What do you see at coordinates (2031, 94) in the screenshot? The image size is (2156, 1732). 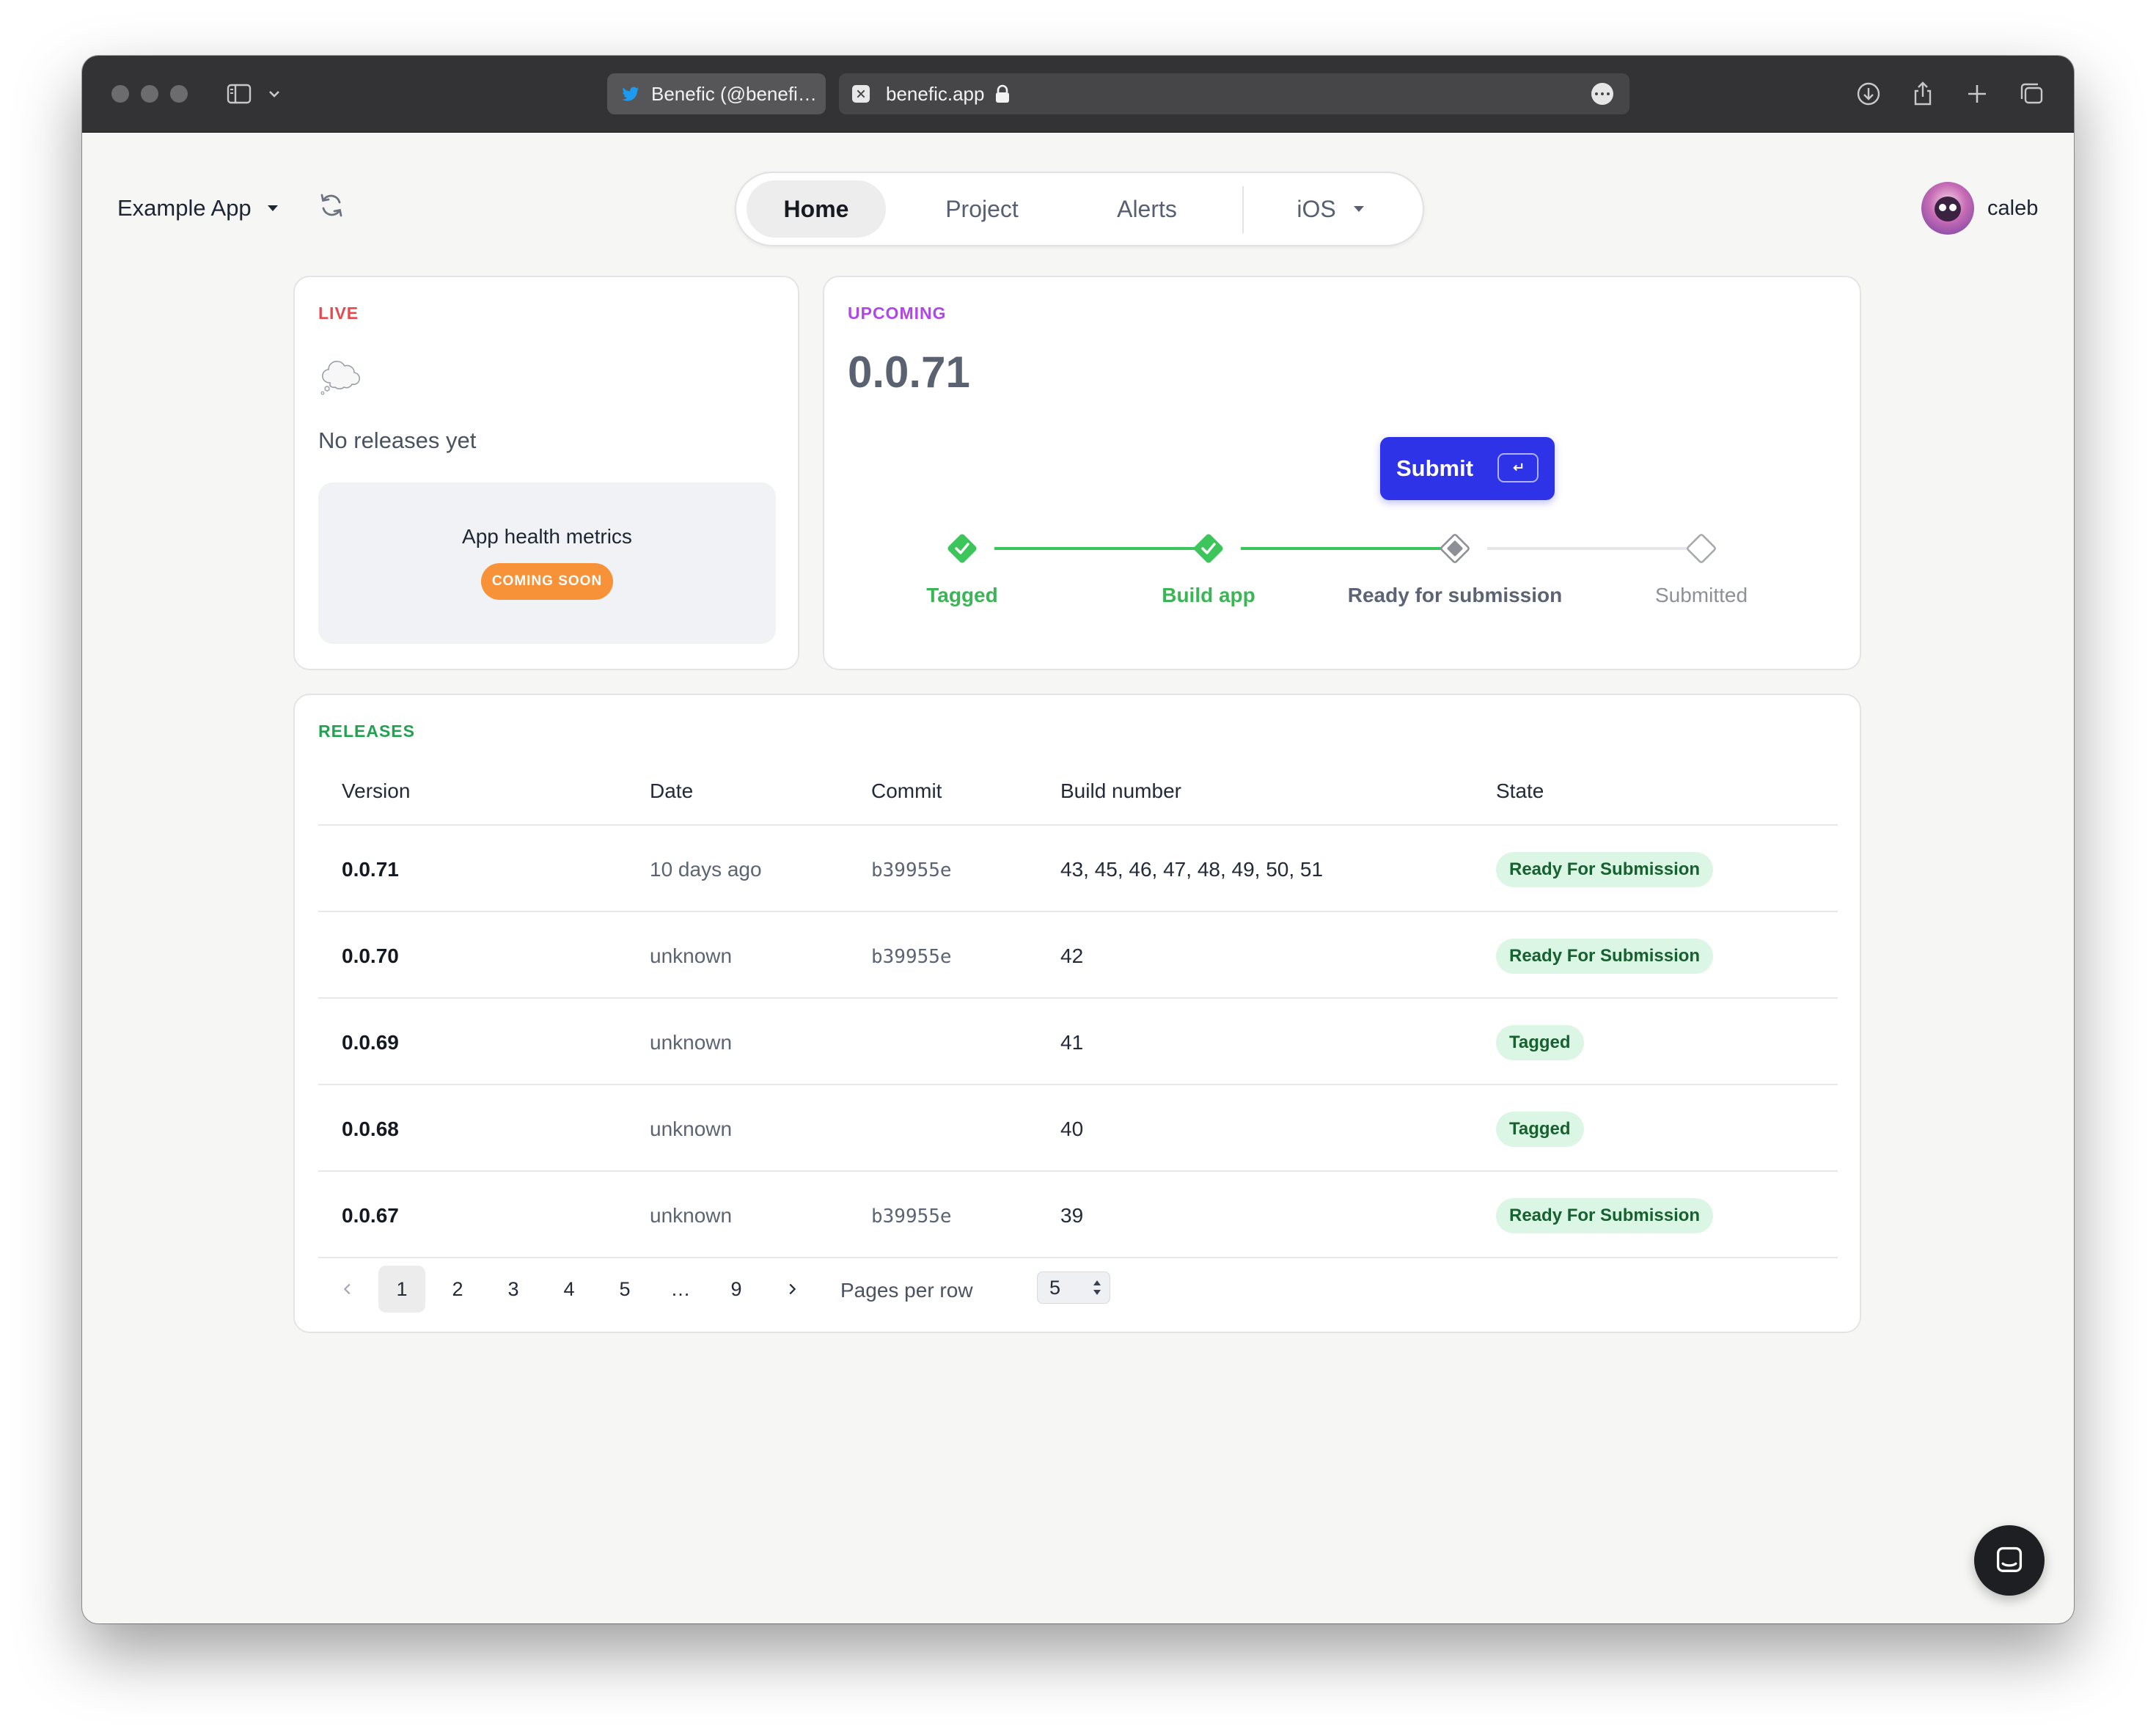 I see `tab-overview-icon` at bounding box center [2031, 94].